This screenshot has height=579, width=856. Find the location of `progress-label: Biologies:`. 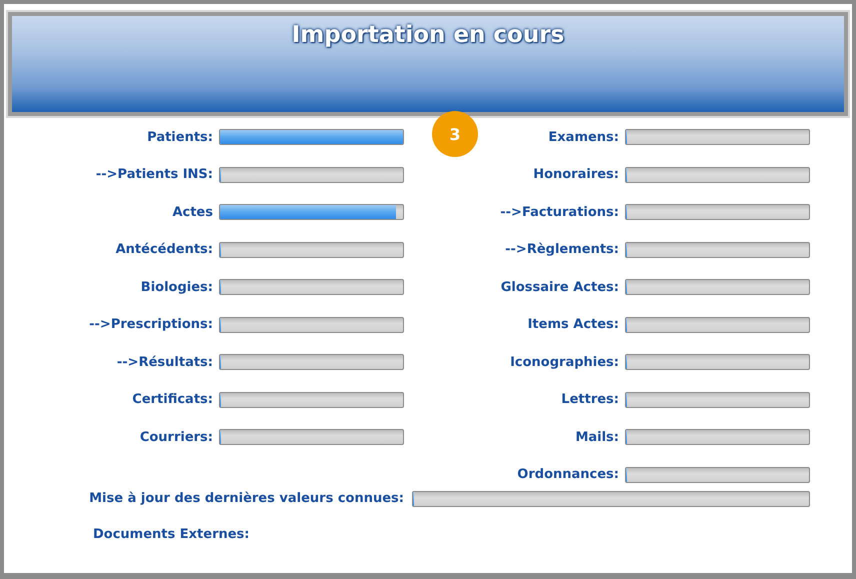

progress-label: Biologies: is located at coordinates (176, 287).